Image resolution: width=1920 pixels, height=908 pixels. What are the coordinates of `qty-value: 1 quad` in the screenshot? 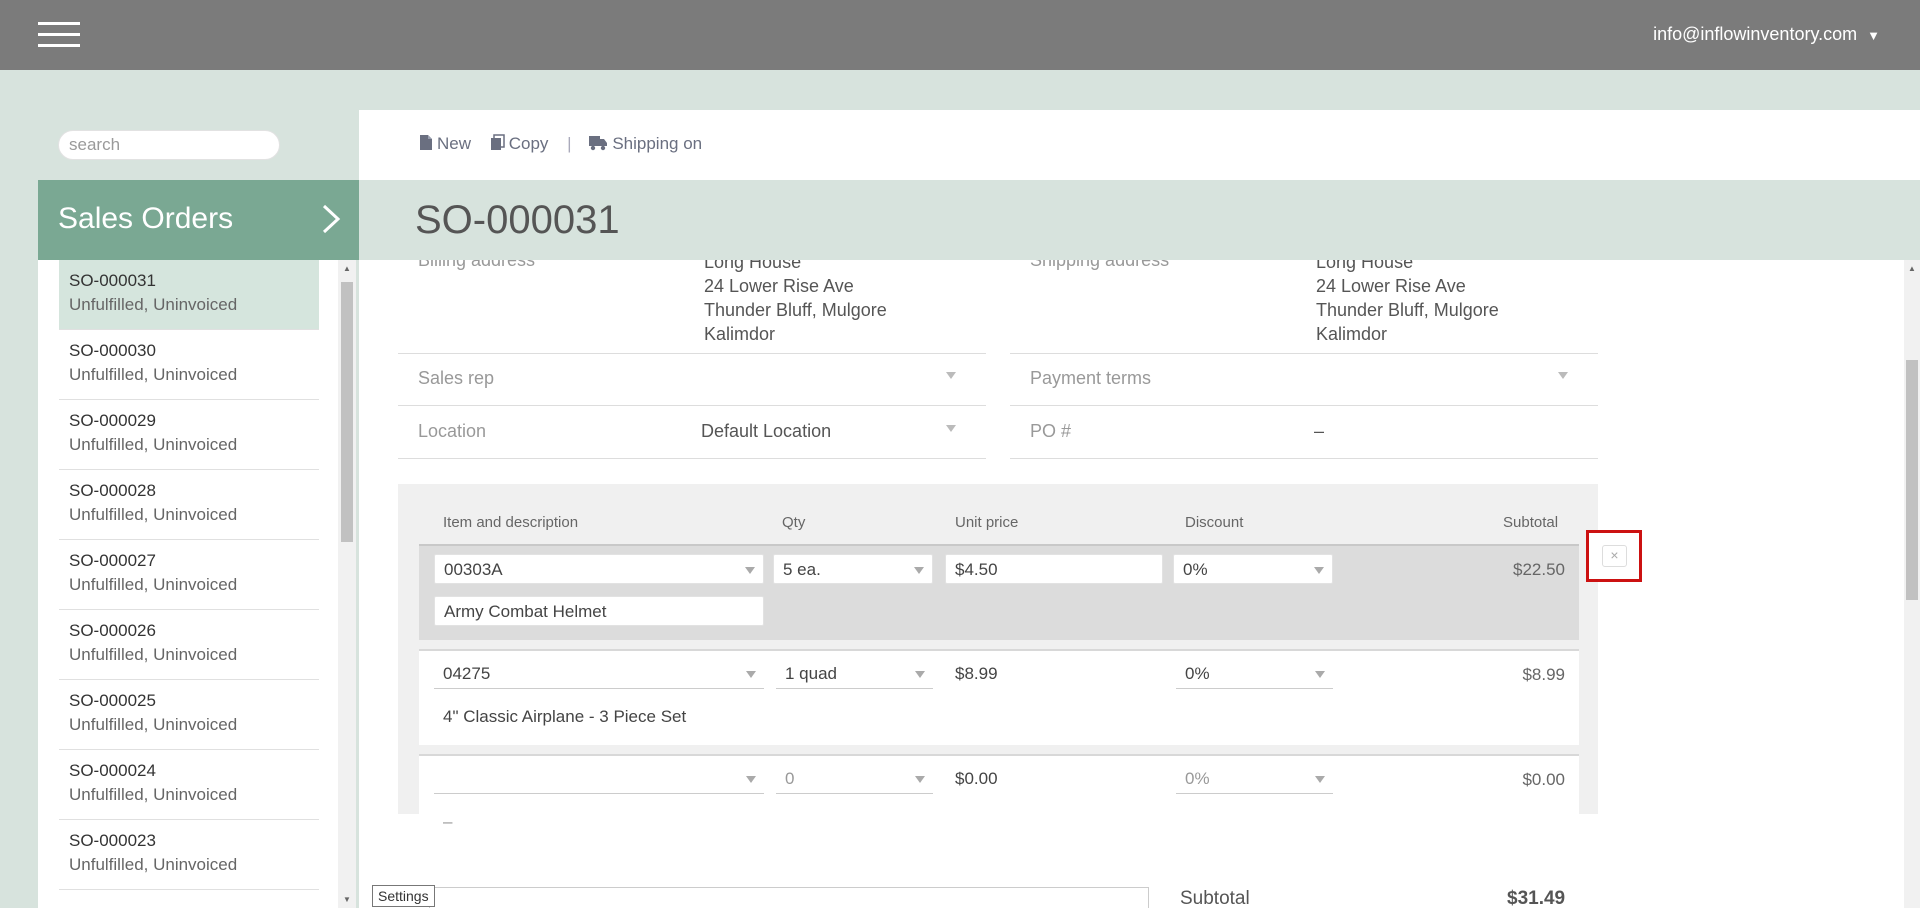 It's located at (811, 673).